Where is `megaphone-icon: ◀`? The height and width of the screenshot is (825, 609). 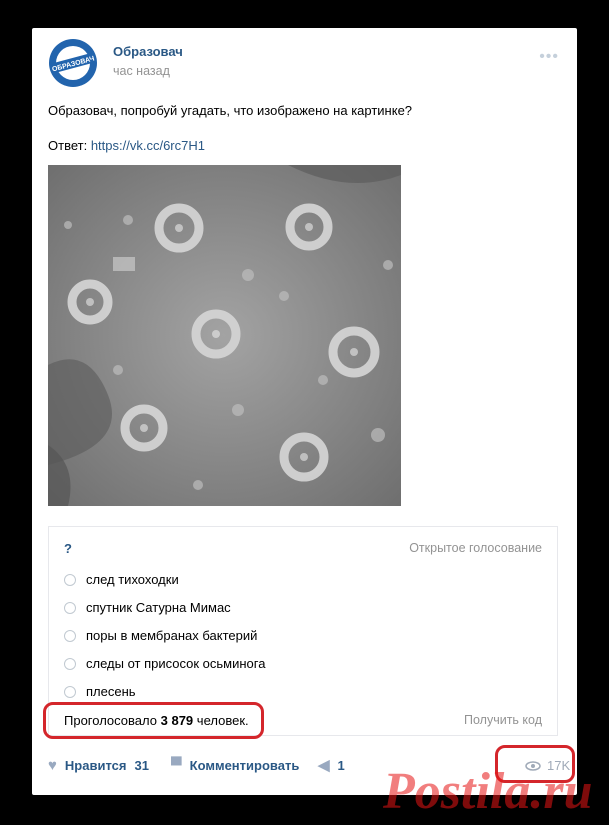
megaphone-icon: ◀ is located at coordinates (324, 765).